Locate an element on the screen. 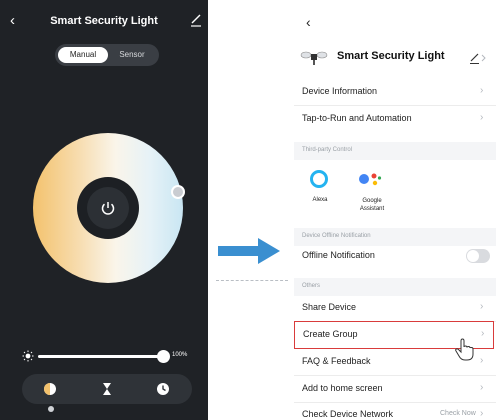  row-label: Add to home screen is located at coordinates (342, 388).